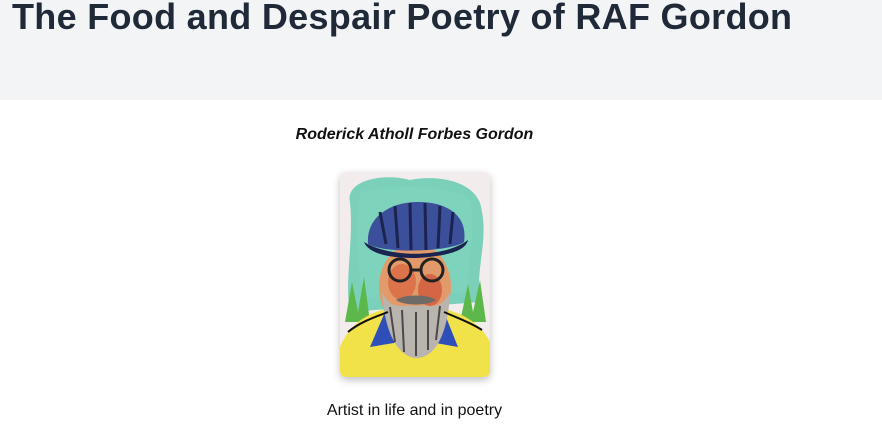 Image resolution: width=882 pixels, height=427 pixels. I want to click on author-tagline: Artist in life and in poetry, so click(414, 410).